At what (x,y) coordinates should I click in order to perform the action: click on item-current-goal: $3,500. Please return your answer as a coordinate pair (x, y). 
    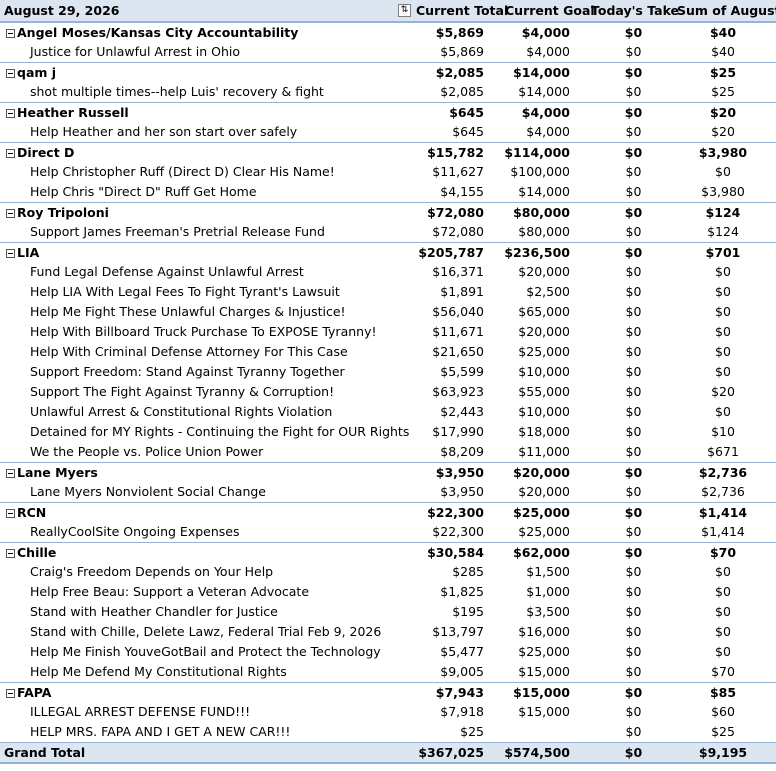
    Looking at the image, I should click on (548, 611).